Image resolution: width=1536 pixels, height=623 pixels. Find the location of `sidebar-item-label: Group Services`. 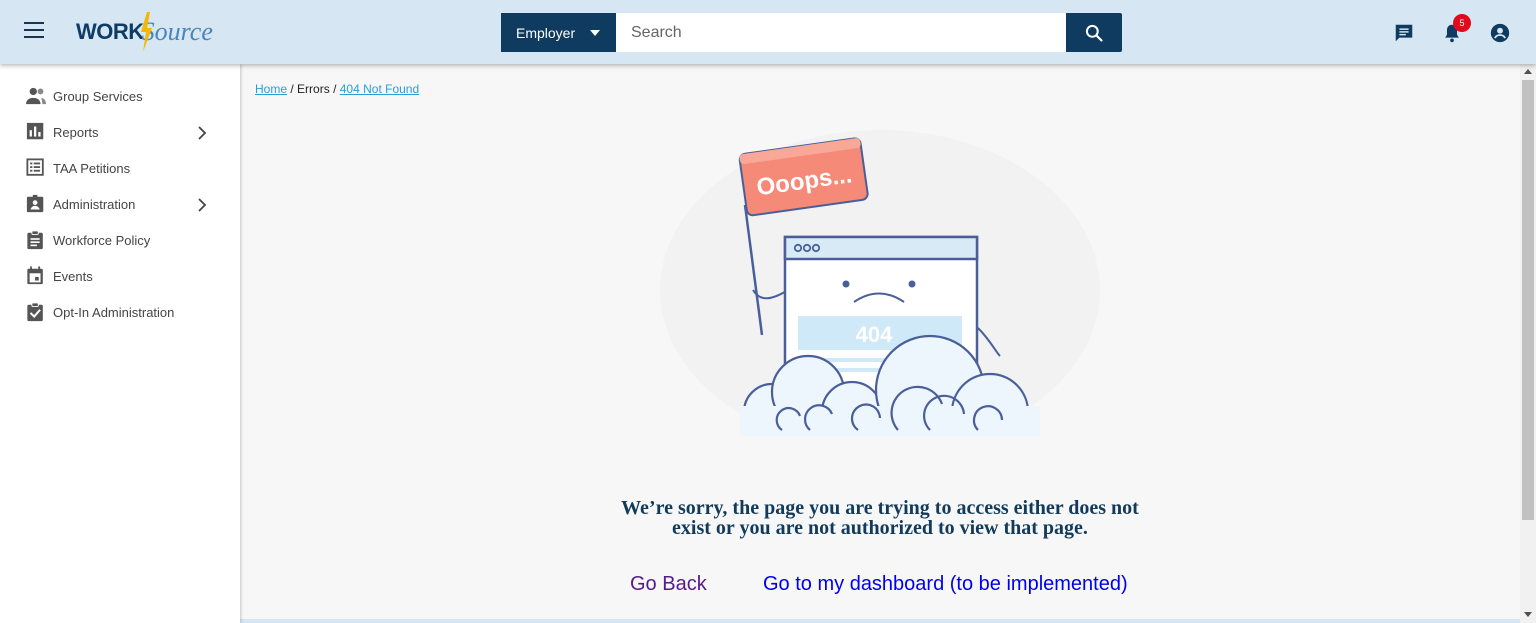

sidebar-item-label: Group Services is located at coordinates (98, 96).